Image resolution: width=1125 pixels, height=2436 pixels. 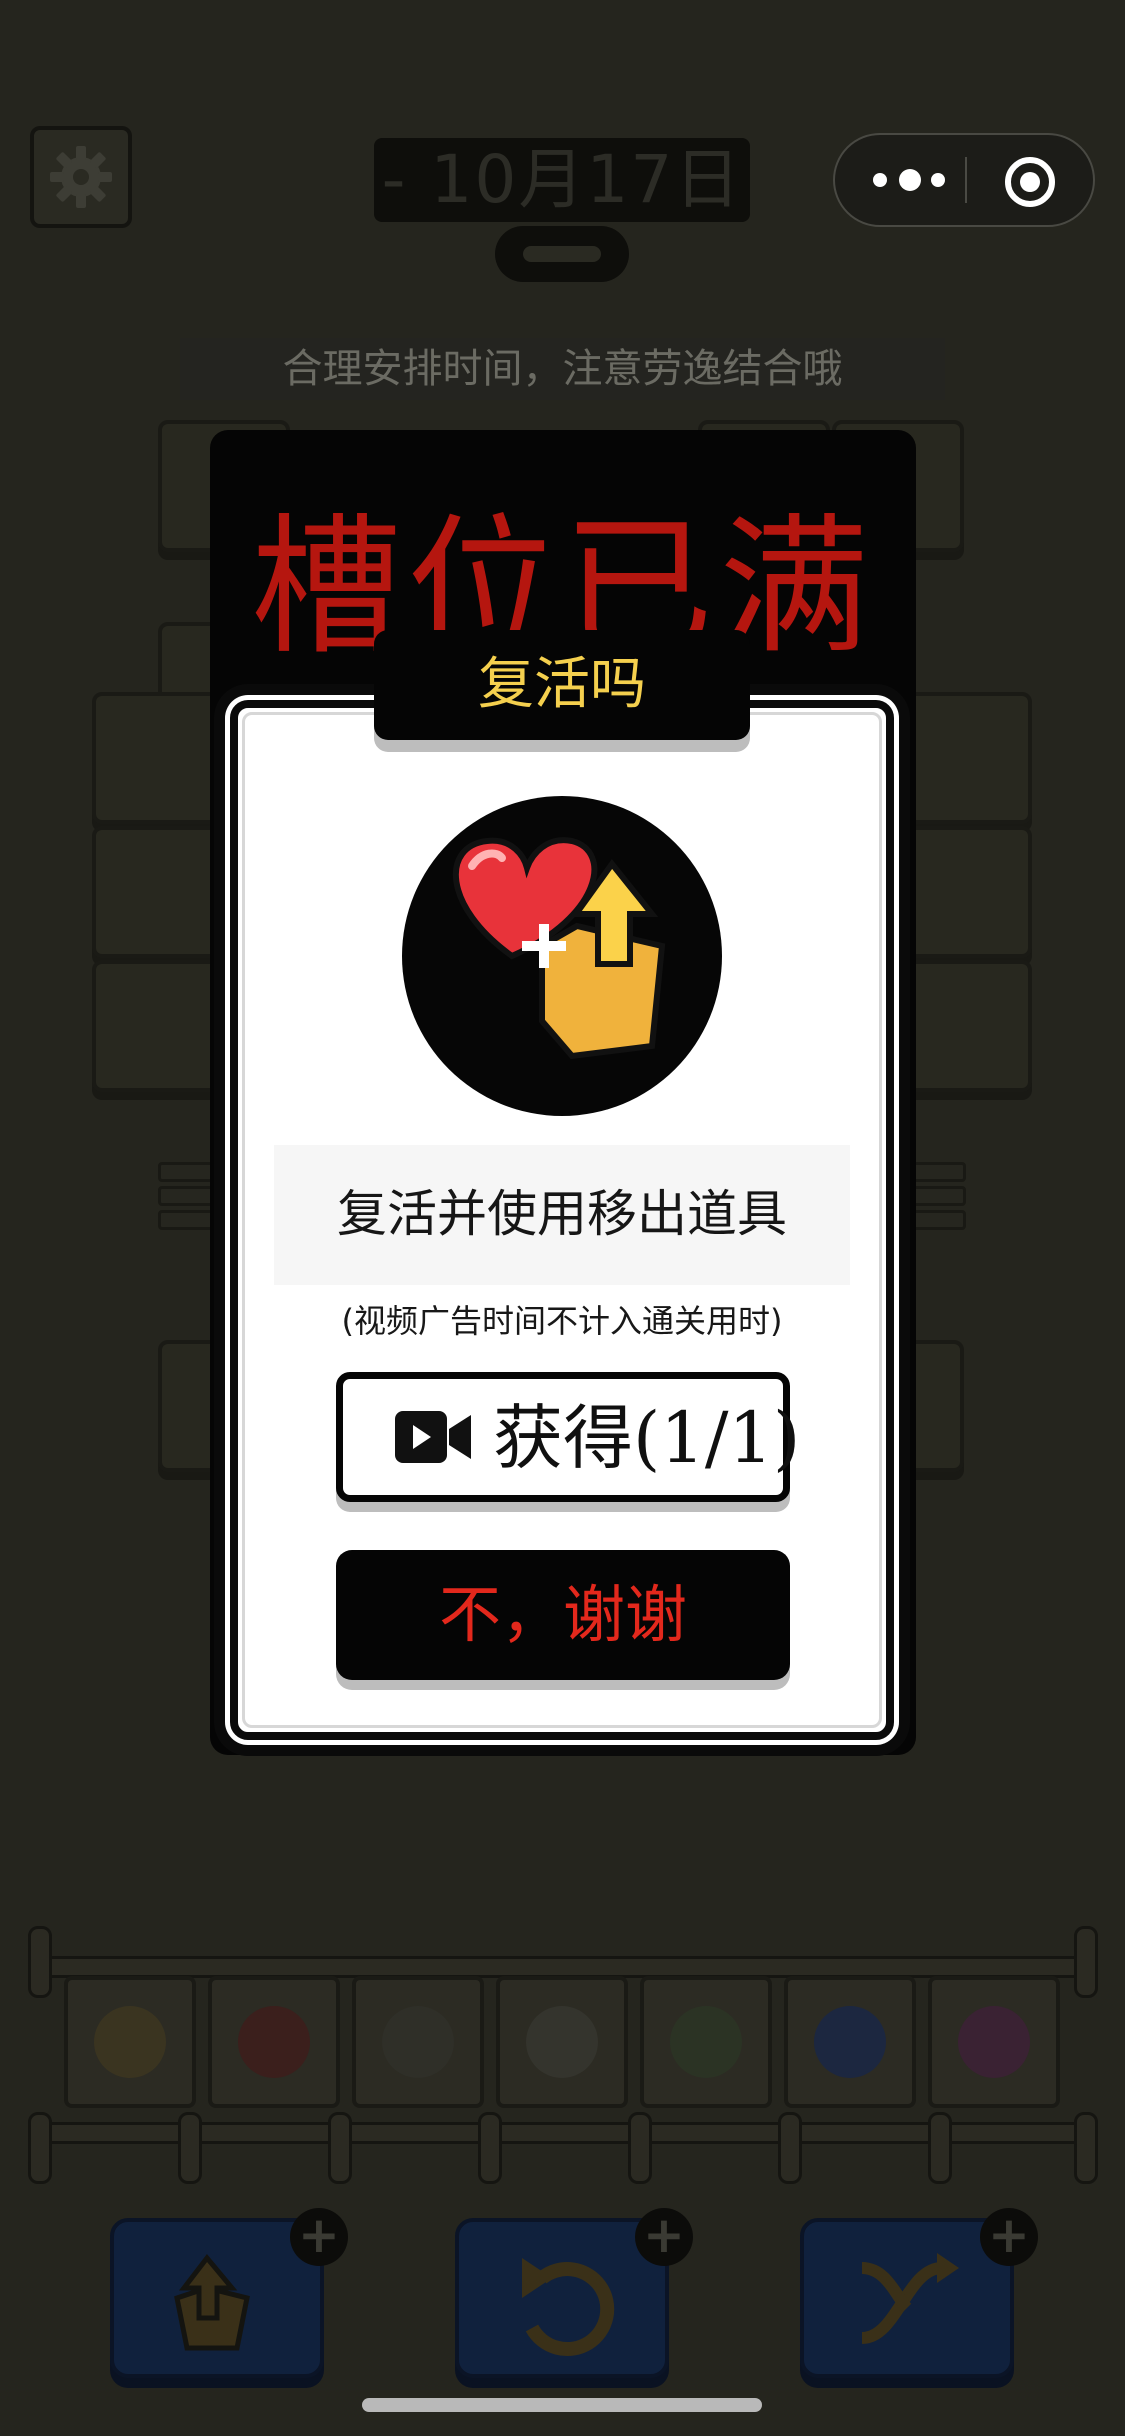 I want to click on bone-ornament, so click(x=562, y=254).